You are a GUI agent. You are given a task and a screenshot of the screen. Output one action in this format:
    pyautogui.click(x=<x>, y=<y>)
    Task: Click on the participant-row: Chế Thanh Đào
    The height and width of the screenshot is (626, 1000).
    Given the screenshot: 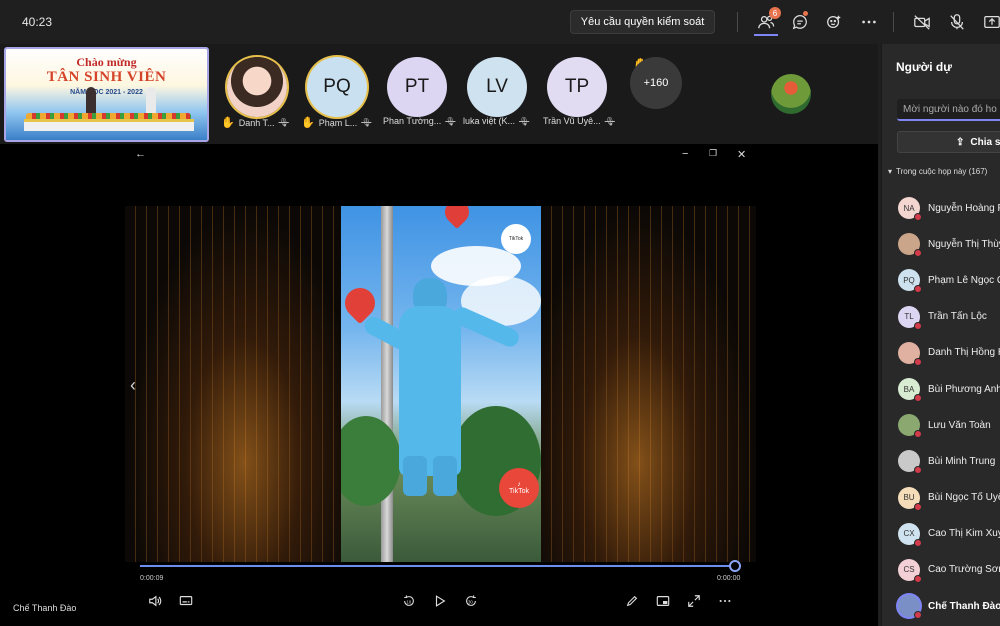 What is the action you would take?
    pyautogui.click(x=949, y=606)
    